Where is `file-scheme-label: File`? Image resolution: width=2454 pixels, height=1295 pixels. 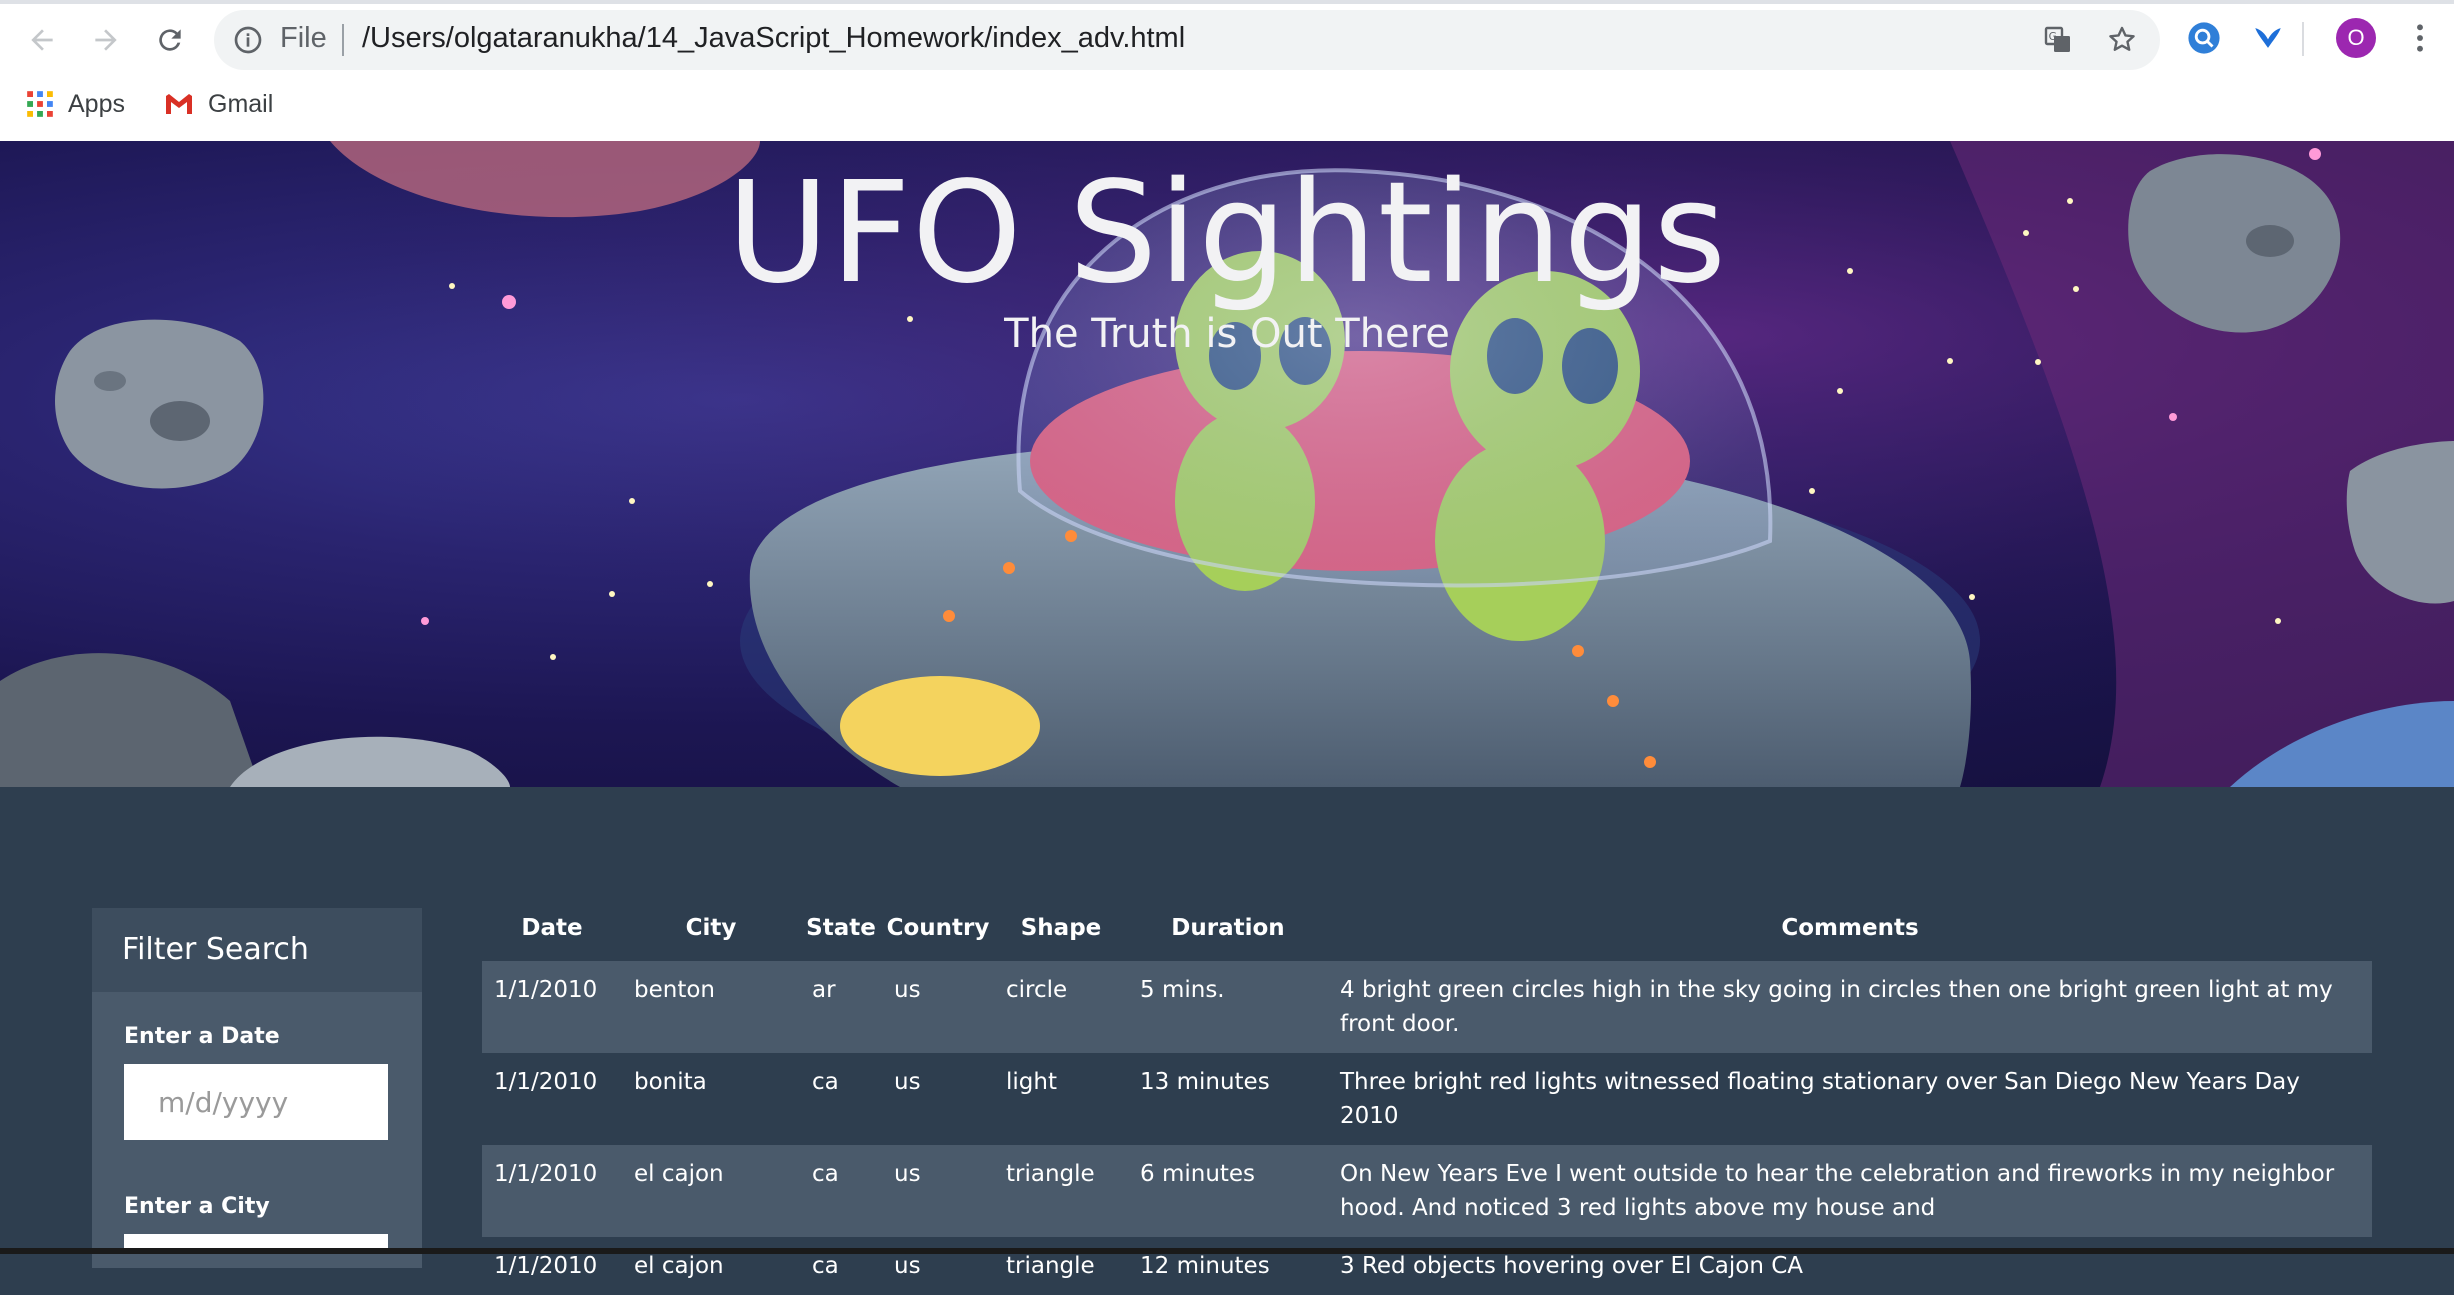 file-scheme-label: File is located at coordinates (303, 38).